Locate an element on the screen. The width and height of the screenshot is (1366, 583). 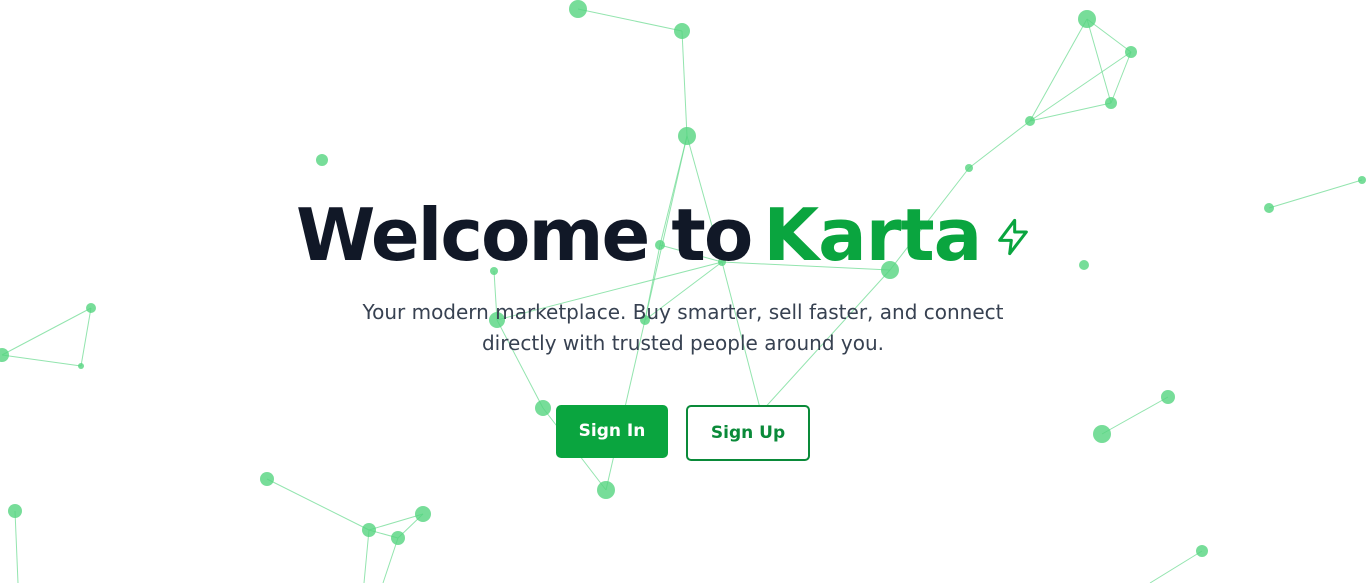
brand-name: Karta is located at coordinates (872, 235).